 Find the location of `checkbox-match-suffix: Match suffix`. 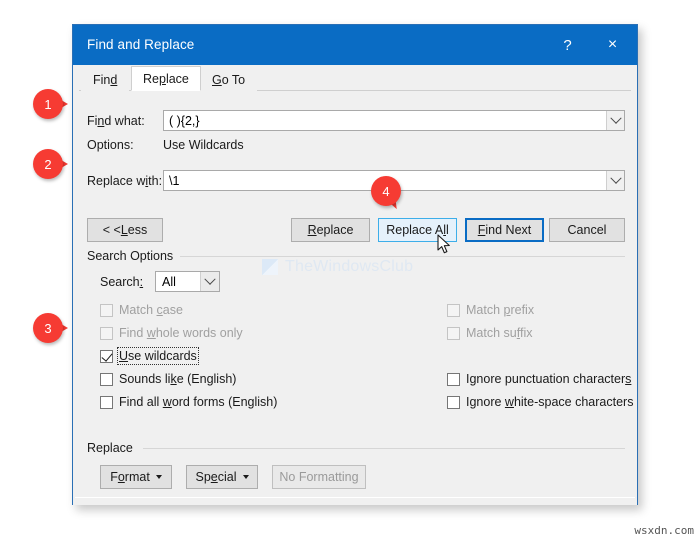

checkbox-match-suffix: Match suffix is located at coordinates (489, 333).